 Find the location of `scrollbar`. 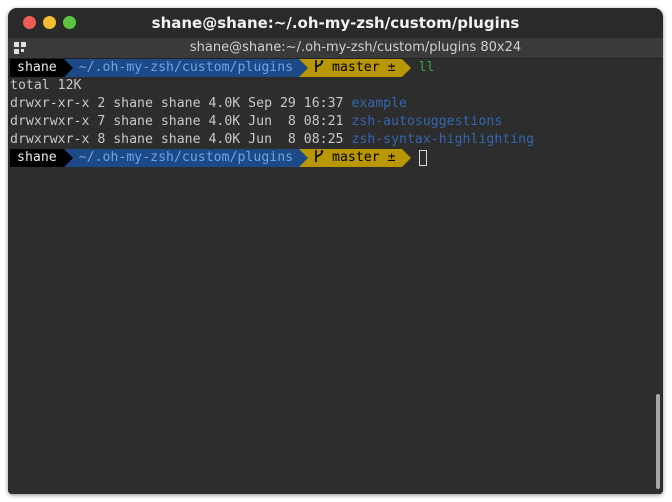

scrollbar is located at coordinates (658, 276).